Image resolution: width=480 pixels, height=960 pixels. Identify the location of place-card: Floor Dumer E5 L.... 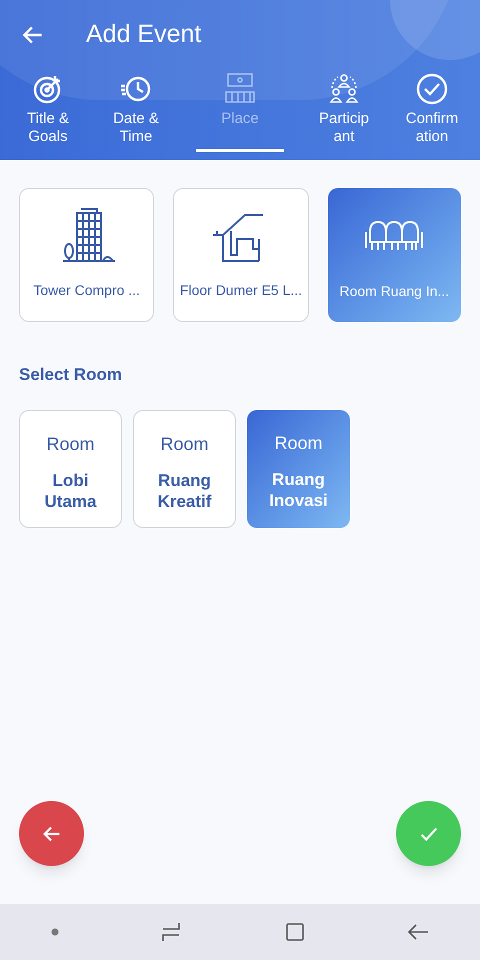
(241, 255).